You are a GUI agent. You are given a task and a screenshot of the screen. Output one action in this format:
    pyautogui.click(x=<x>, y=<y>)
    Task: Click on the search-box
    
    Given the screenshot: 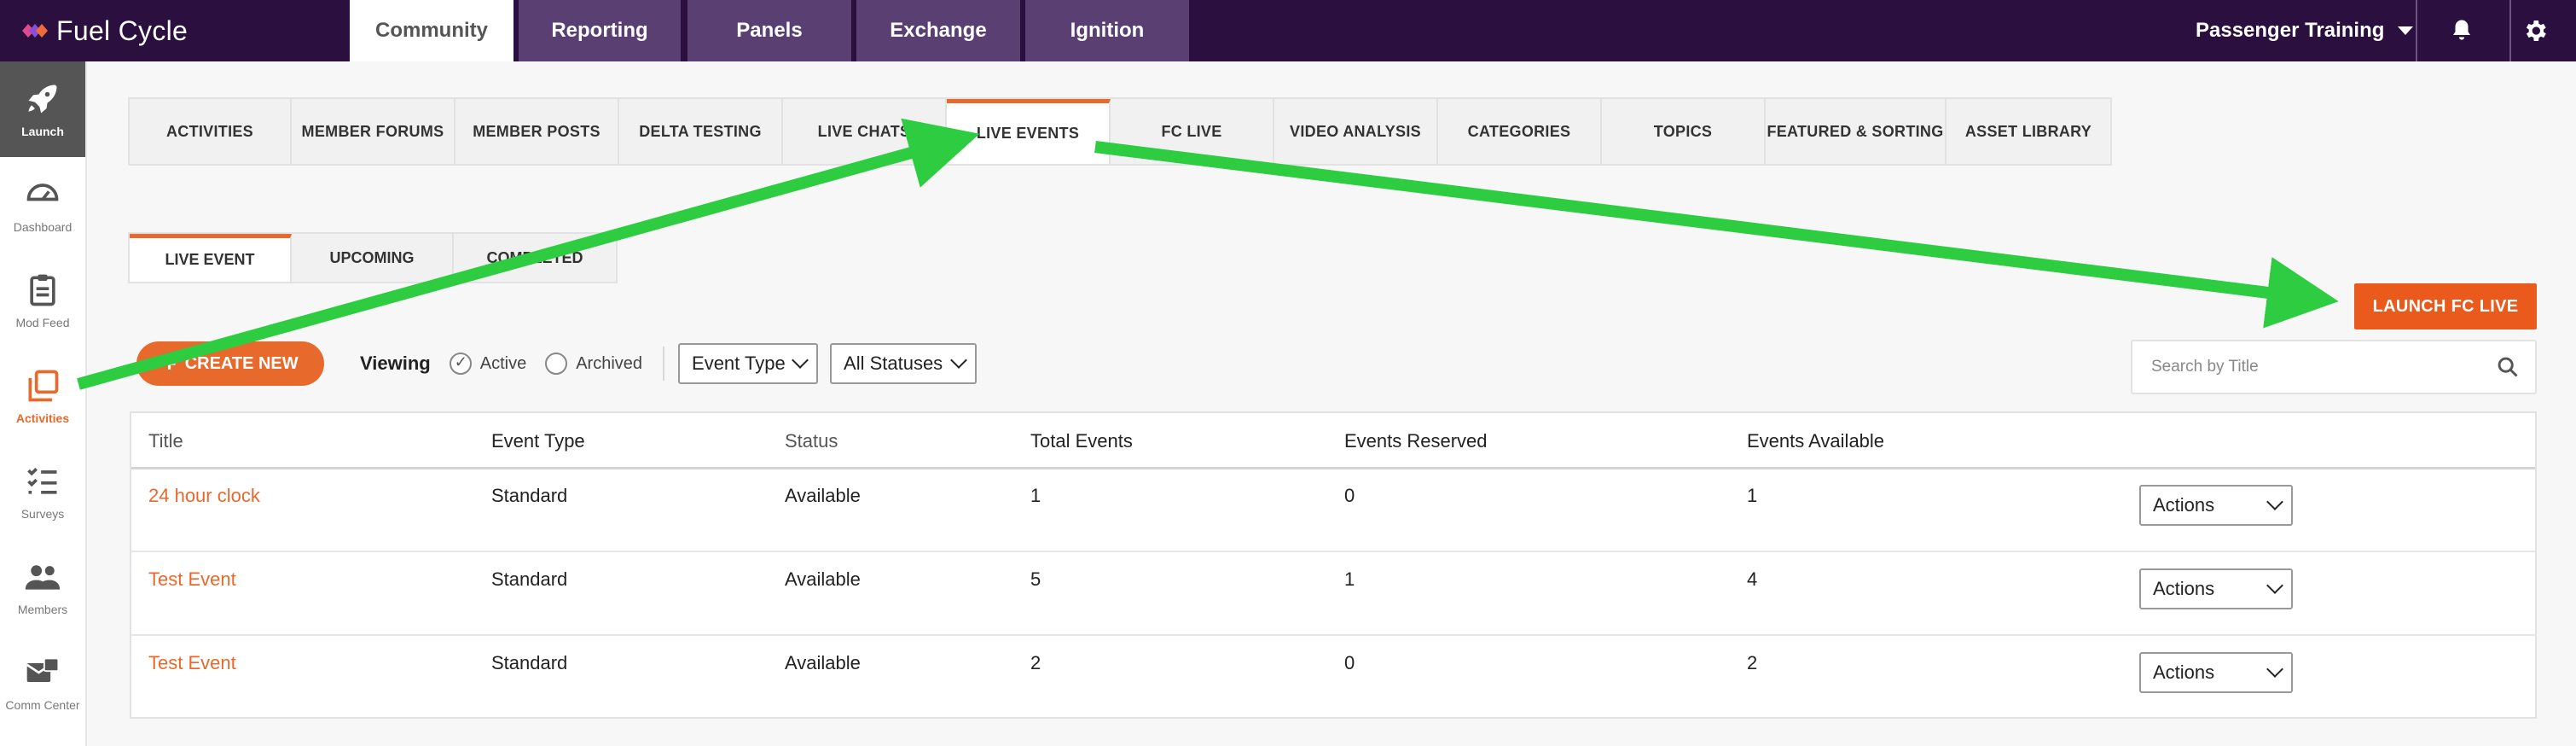 What is the action you would take?
    pyautogui.click(x=2334, y=367)
    